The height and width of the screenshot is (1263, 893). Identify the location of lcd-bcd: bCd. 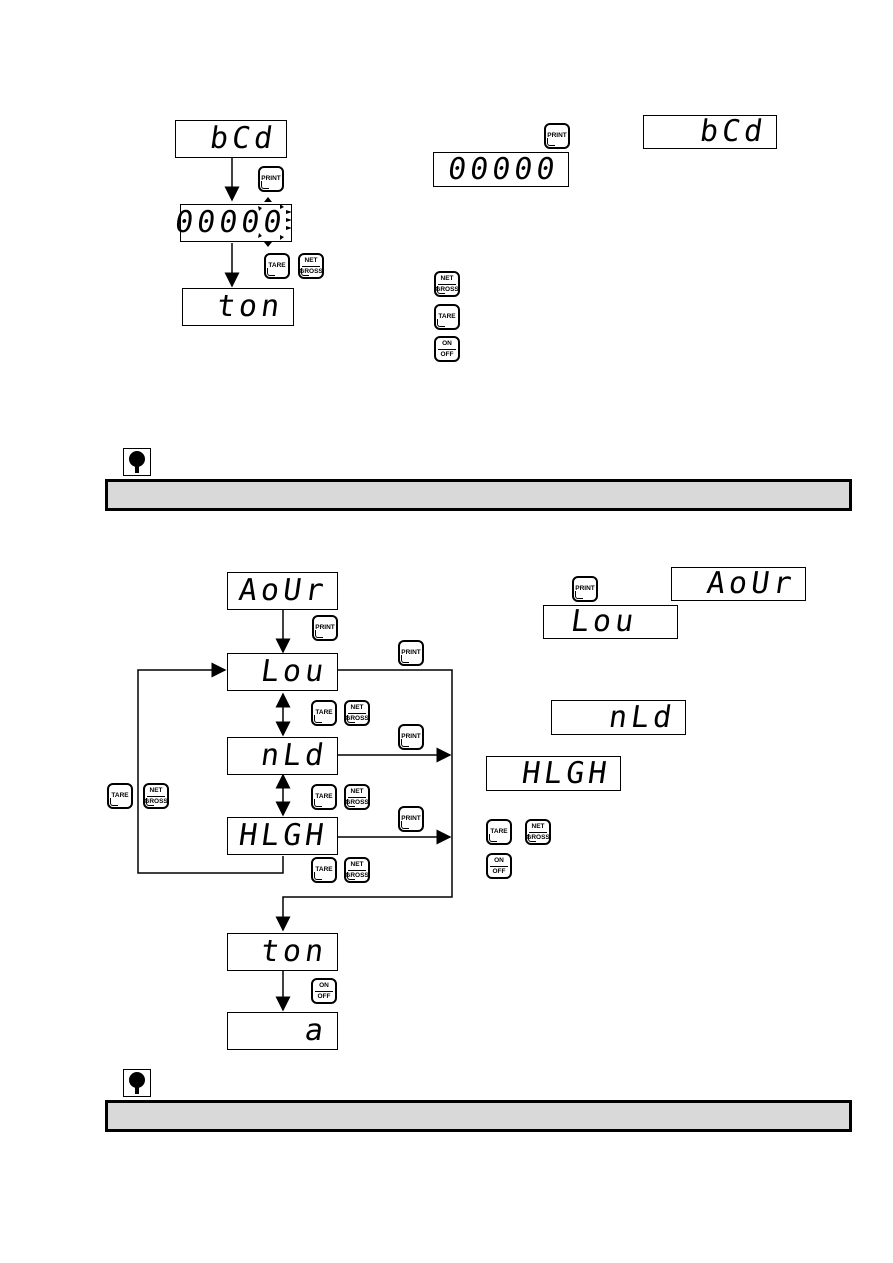
(231, 139).